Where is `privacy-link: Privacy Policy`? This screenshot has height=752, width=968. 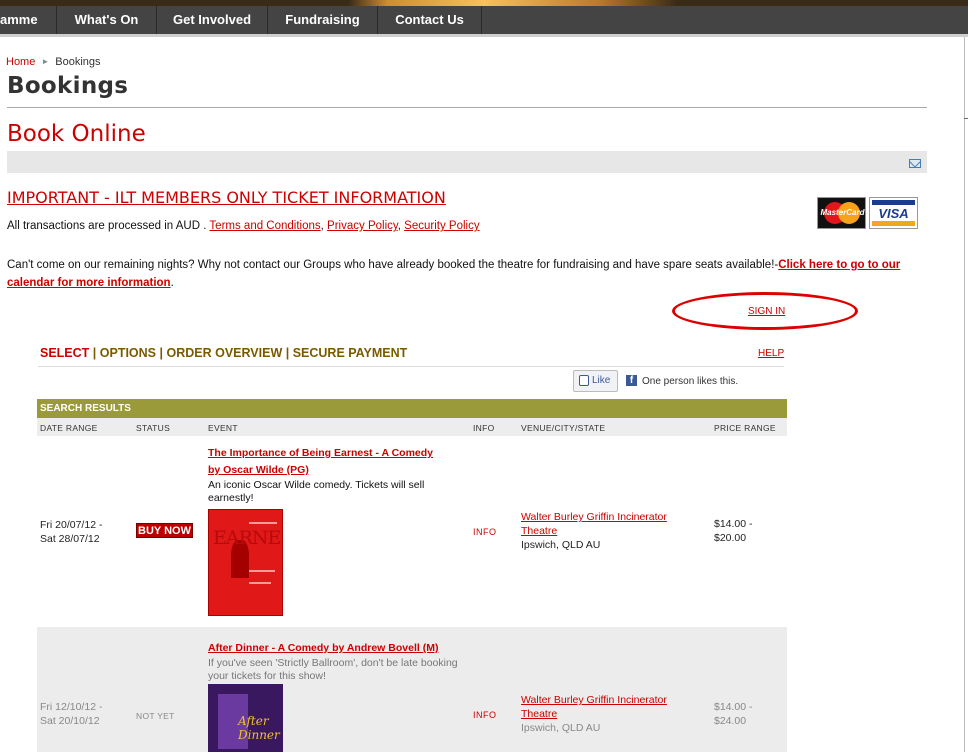
privacy-link: Privacy Policy is located at coordinates (362, 226).